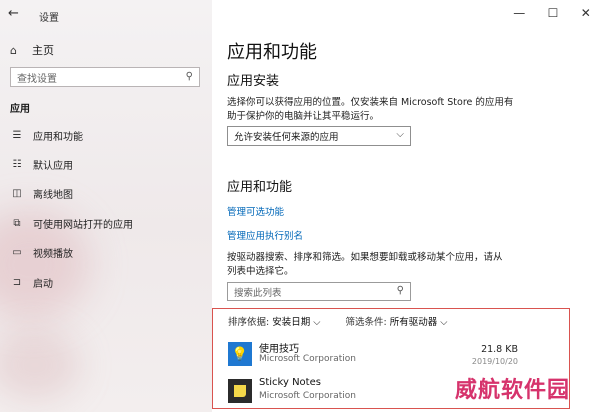 The image size is (602, 412). I want to click on sticky-note-icon, so click(240, 391).